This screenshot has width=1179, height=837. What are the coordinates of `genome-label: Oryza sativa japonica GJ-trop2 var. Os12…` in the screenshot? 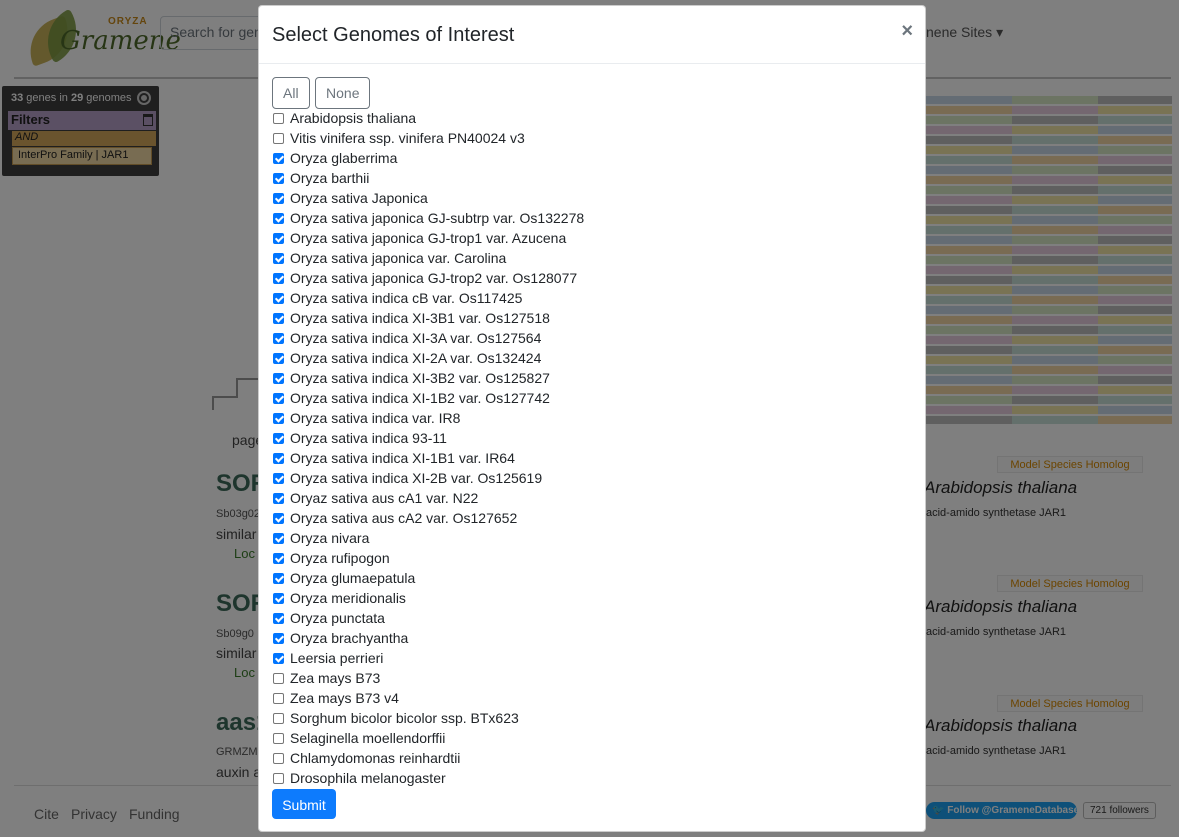 It's located at (433, 278).